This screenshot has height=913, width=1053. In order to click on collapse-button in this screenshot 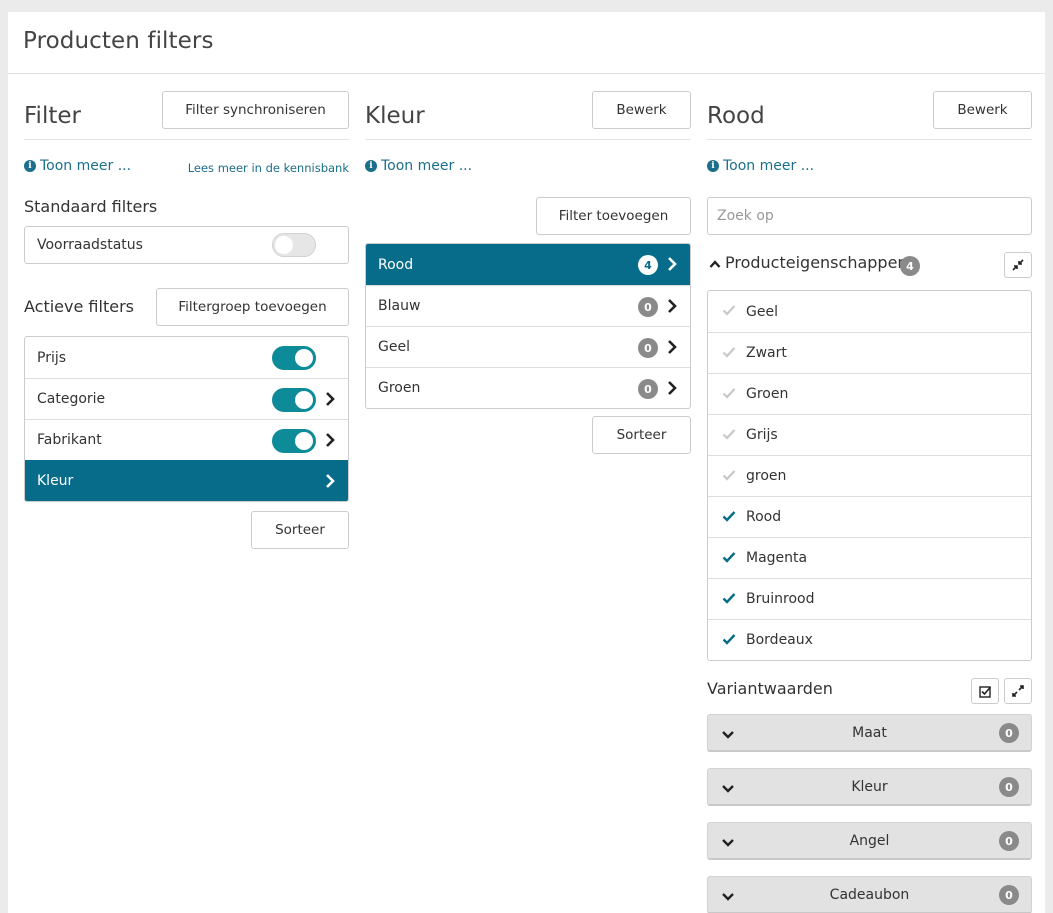, I will do `click(1018, 265)`.